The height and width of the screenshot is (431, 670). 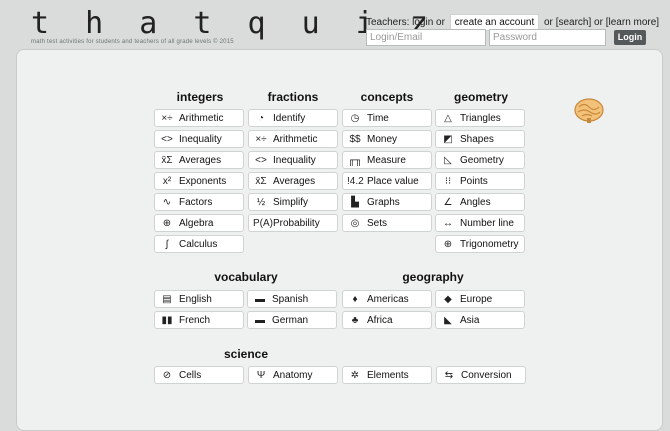 What do you see at coordinates (387, 223) in the screenshot?
I see `concepts-sets-button: ◎ Sets` at bounding box center [387, 223].